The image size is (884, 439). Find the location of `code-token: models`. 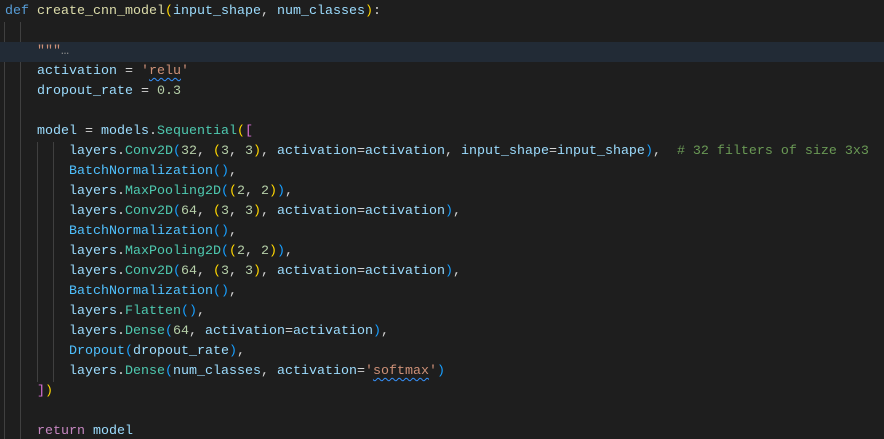

code-token: models is located at coordinates (125, 131).